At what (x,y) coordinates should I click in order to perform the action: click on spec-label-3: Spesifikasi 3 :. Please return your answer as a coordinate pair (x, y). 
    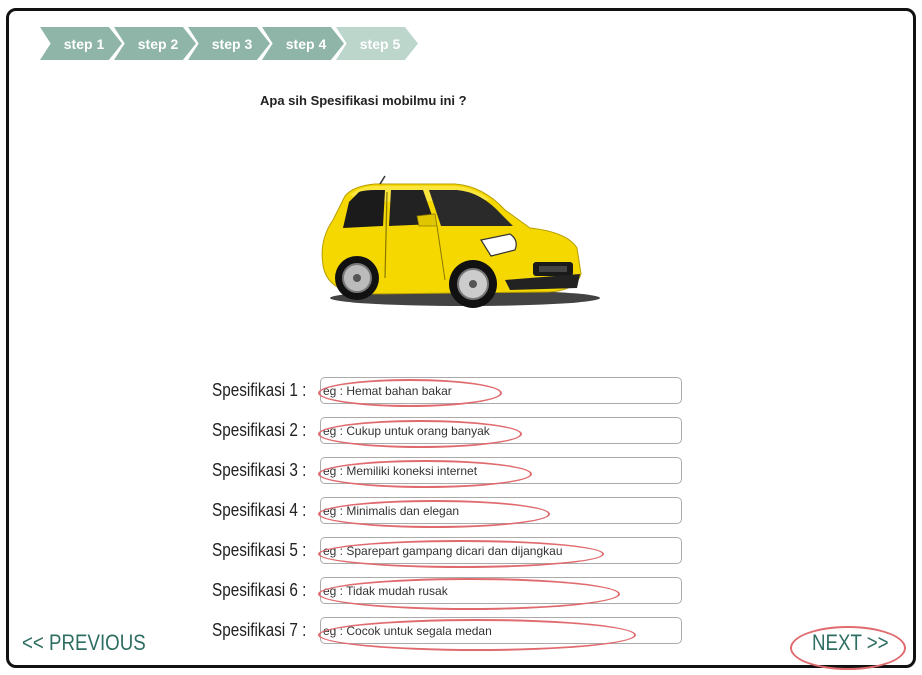
    Looking at the image, I should click on (259, 470).